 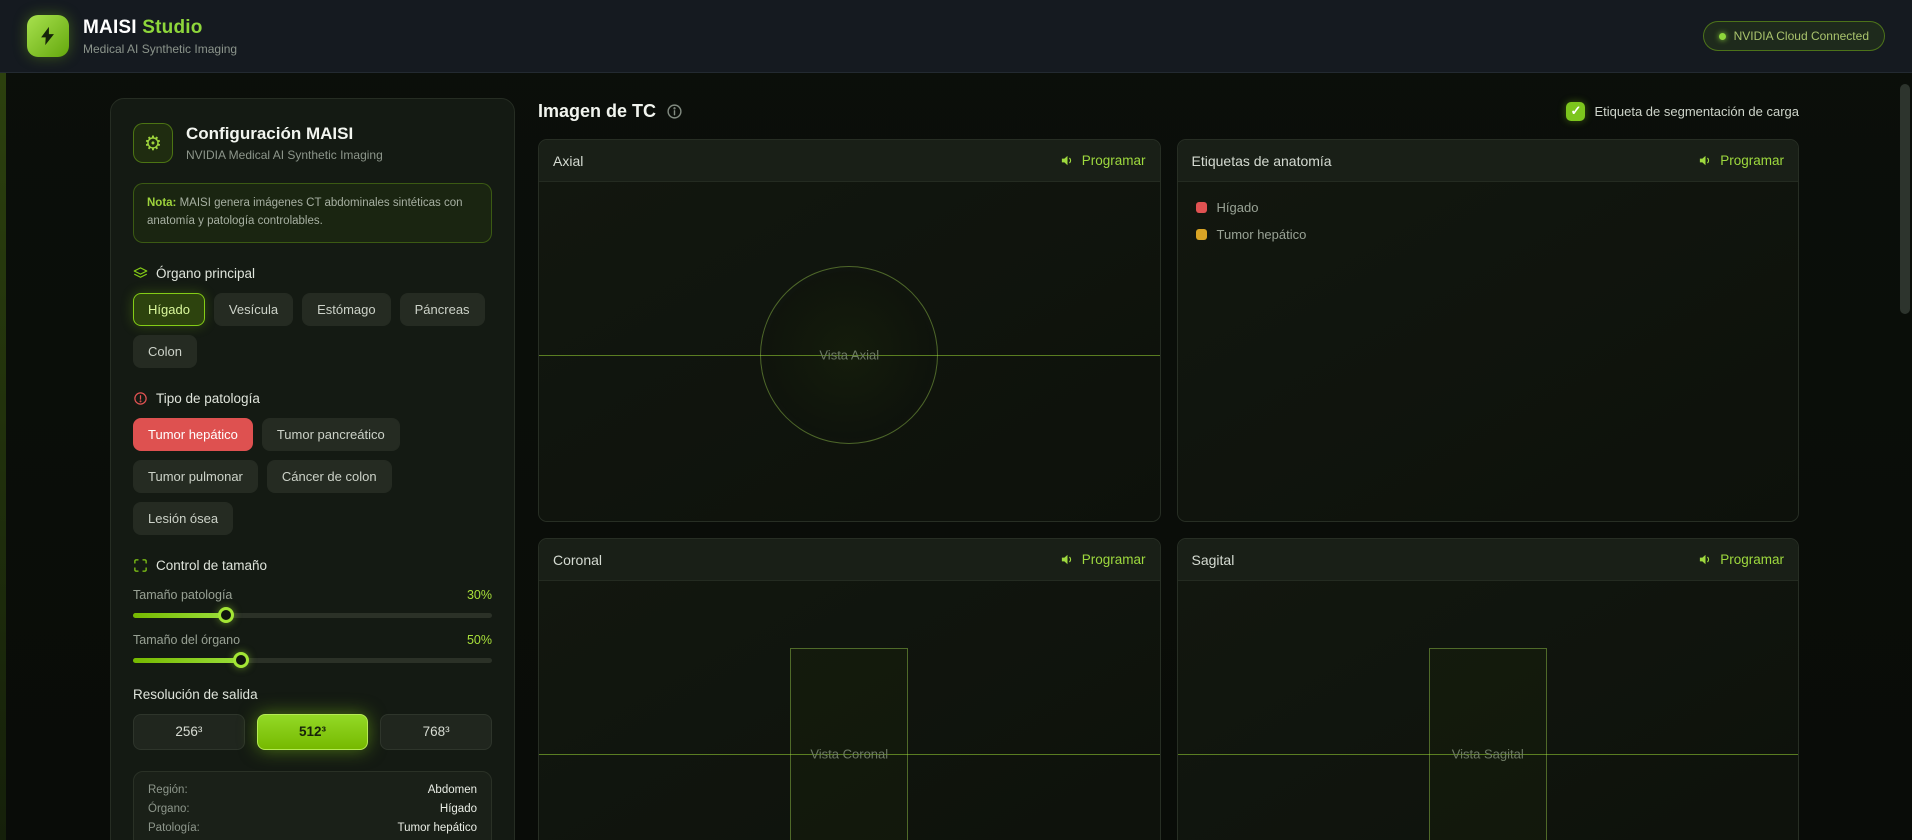 I want to click on axial-viewport: Vista Axial, so click(x=849, y=351).